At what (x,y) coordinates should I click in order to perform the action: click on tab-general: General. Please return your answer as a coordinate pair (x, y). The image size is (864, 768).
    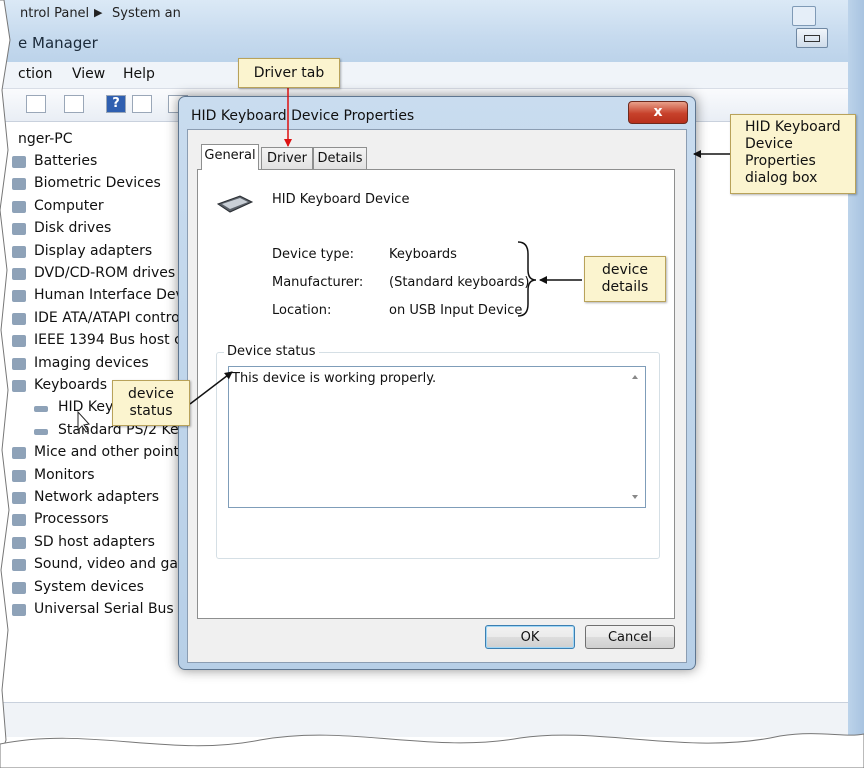
    Looking at the image, I should click on (230, 157).